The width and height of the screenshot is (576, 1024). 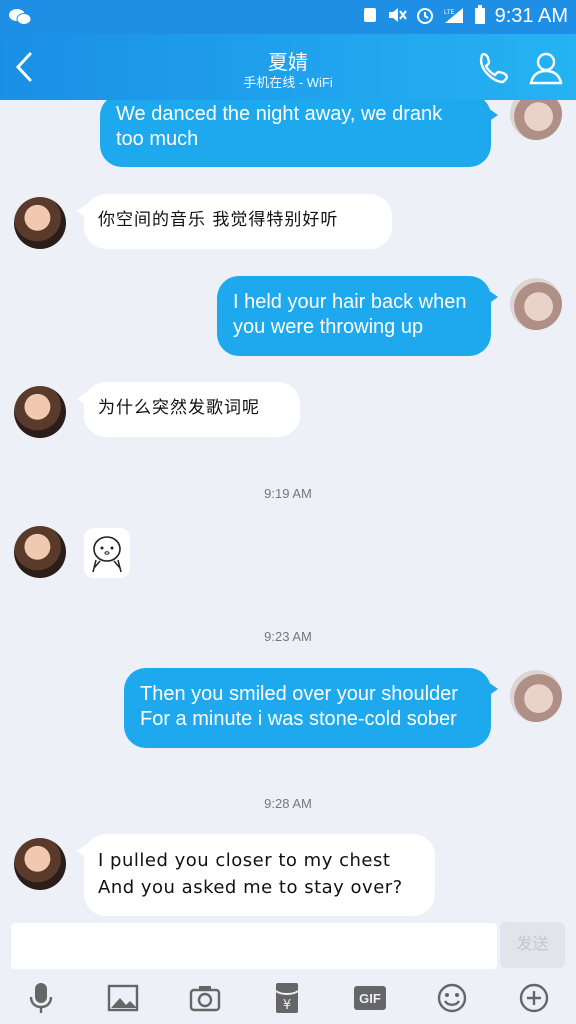 I want to click on alarm-icon, so click(x=425, y=16).